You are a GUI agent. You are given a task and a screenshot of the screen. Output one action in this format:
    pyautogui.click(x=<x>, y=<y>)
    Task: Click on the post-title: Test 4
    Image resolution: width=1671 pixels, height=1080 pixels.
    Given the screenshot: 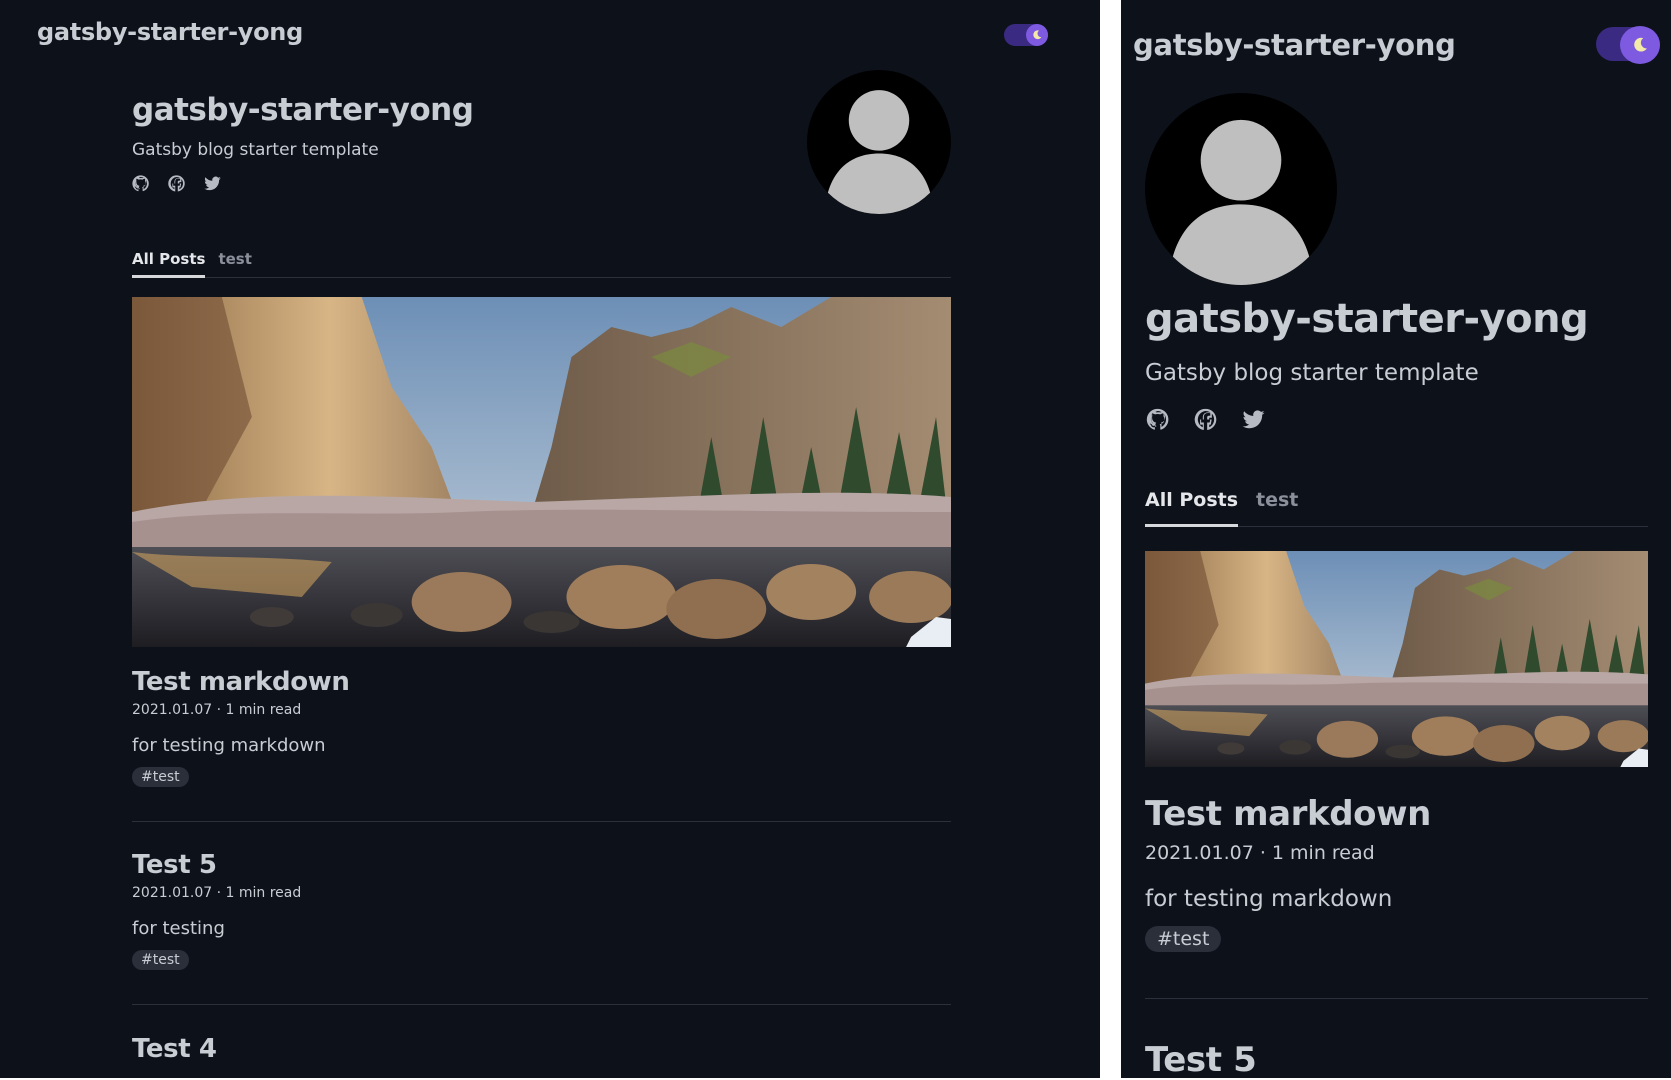 What is the action you would take?
    pyautogui.click(x=541, y=1049)
    